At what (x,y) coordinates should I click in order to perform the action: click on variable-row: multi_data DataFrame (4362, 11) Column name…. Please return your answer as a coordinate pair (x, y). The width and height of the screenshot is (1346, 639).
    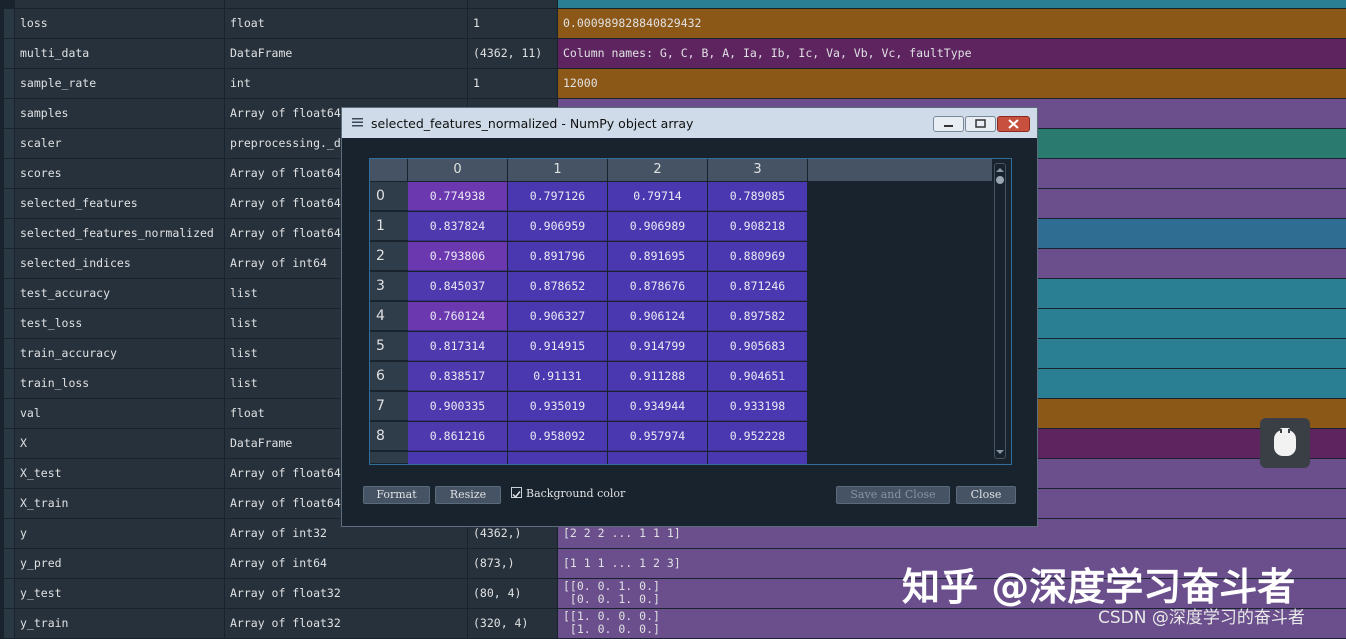
    Looking at the image, I should click on (673, 54).